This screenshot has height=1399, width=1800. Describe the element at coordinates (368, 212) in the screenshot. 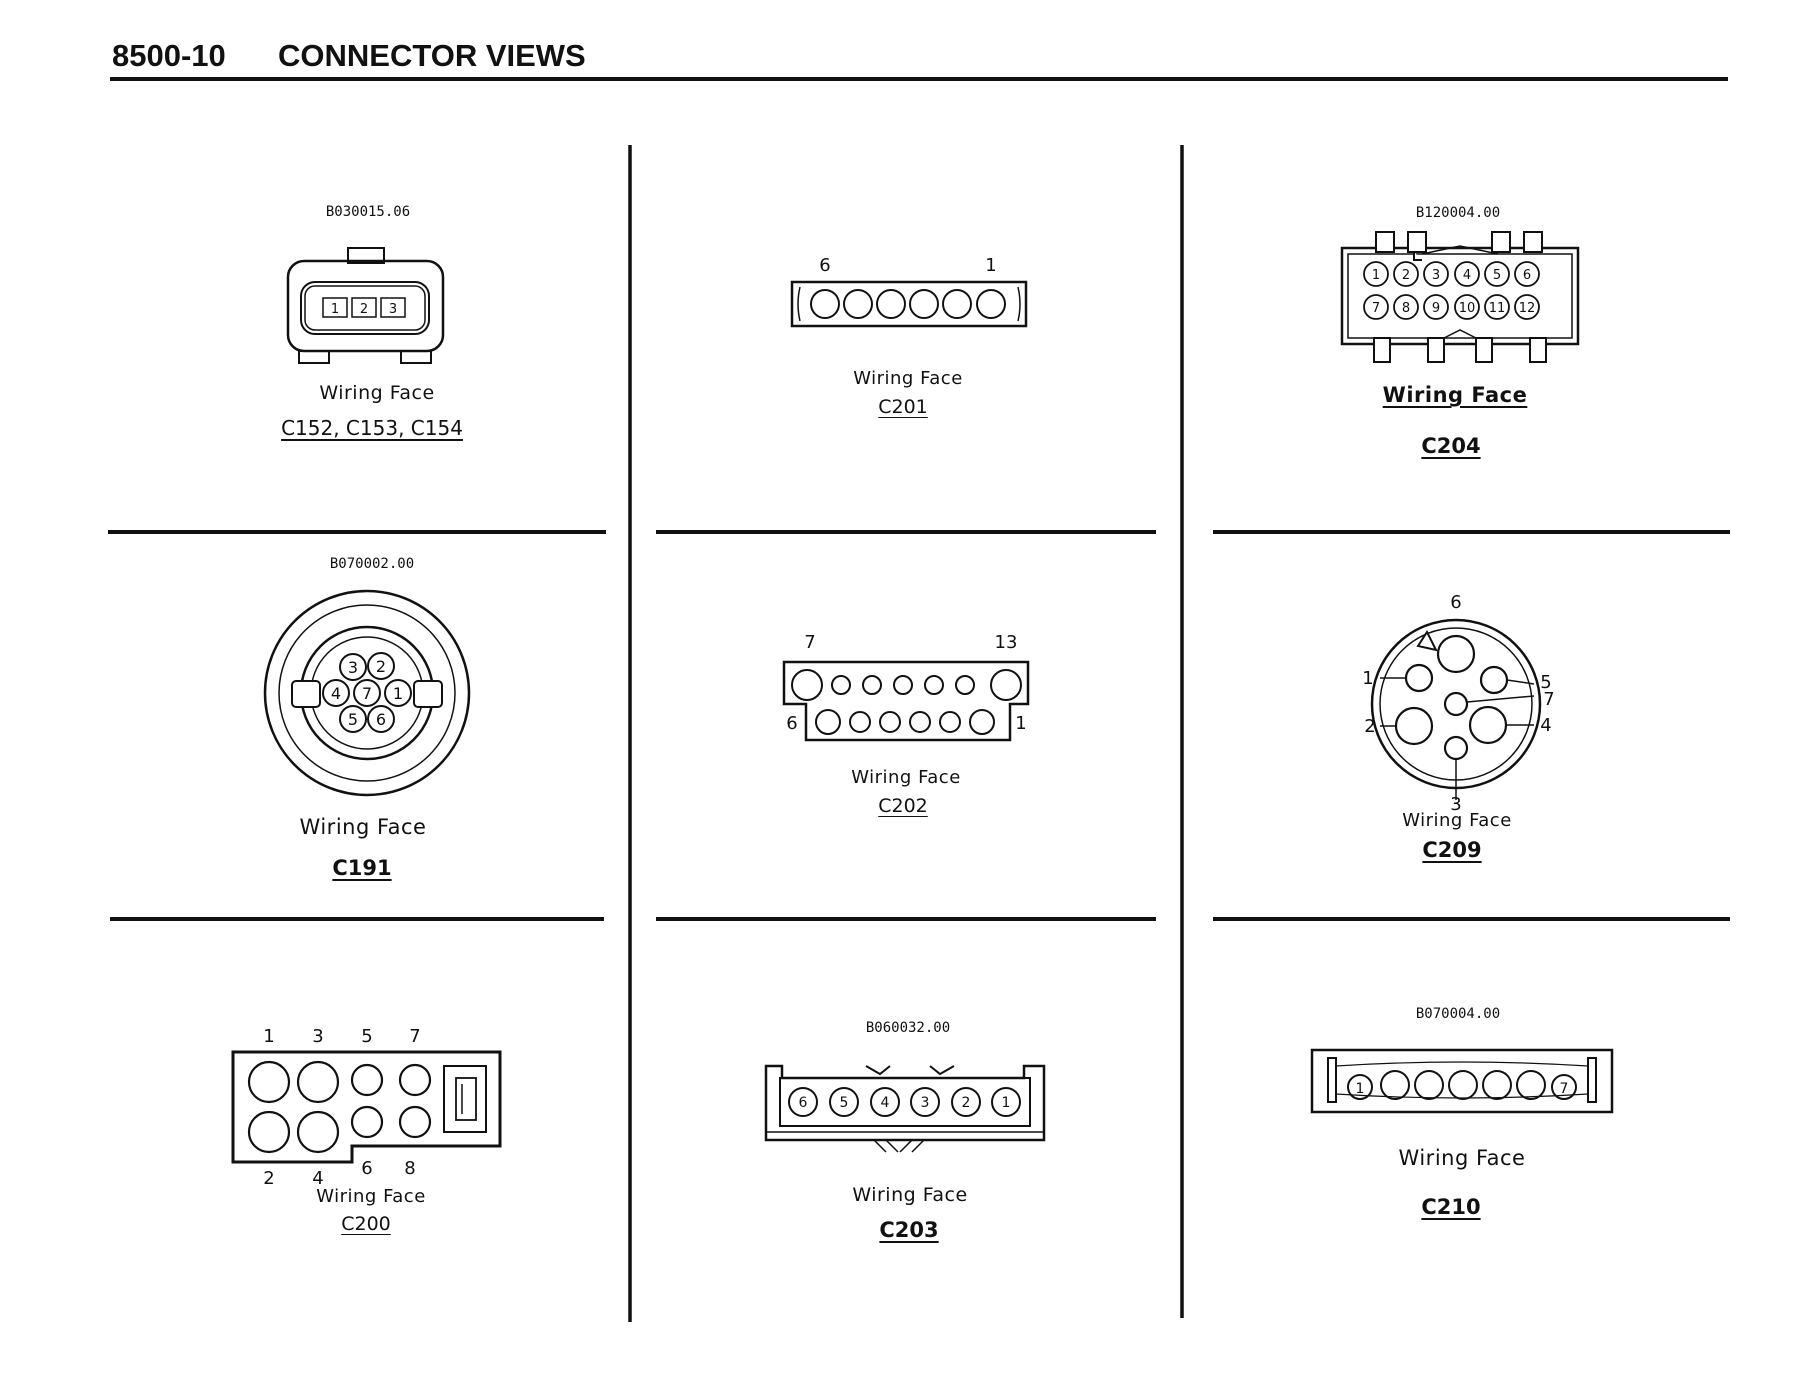

I see `part-number: B030015.06` at that location.